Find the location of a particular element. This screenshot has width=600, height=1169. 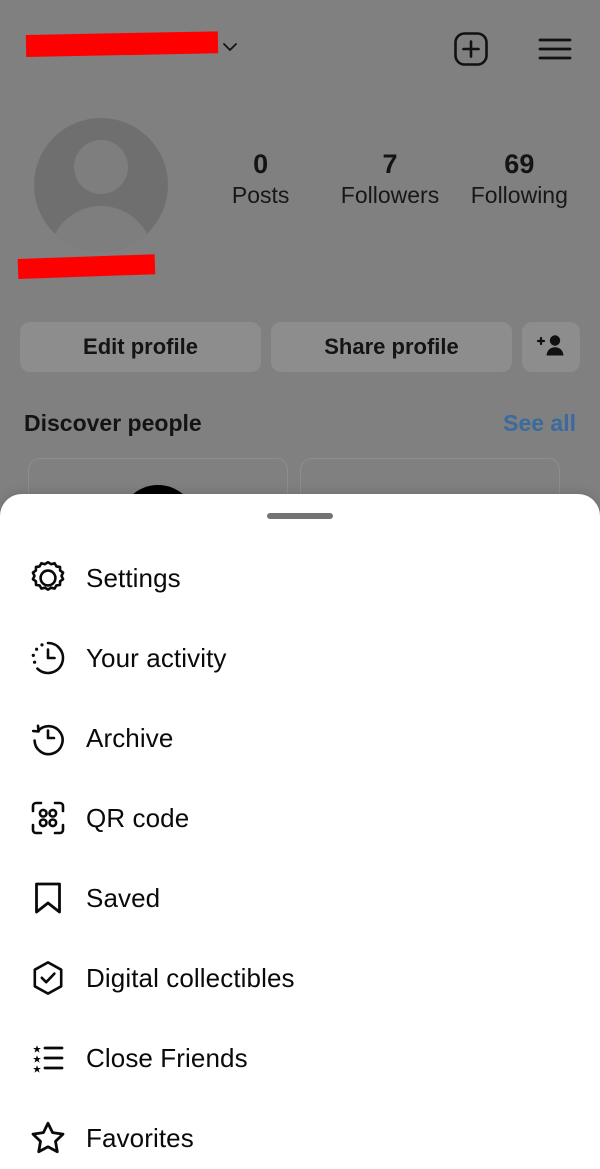

top-bar is located at coordinates (300, 49).